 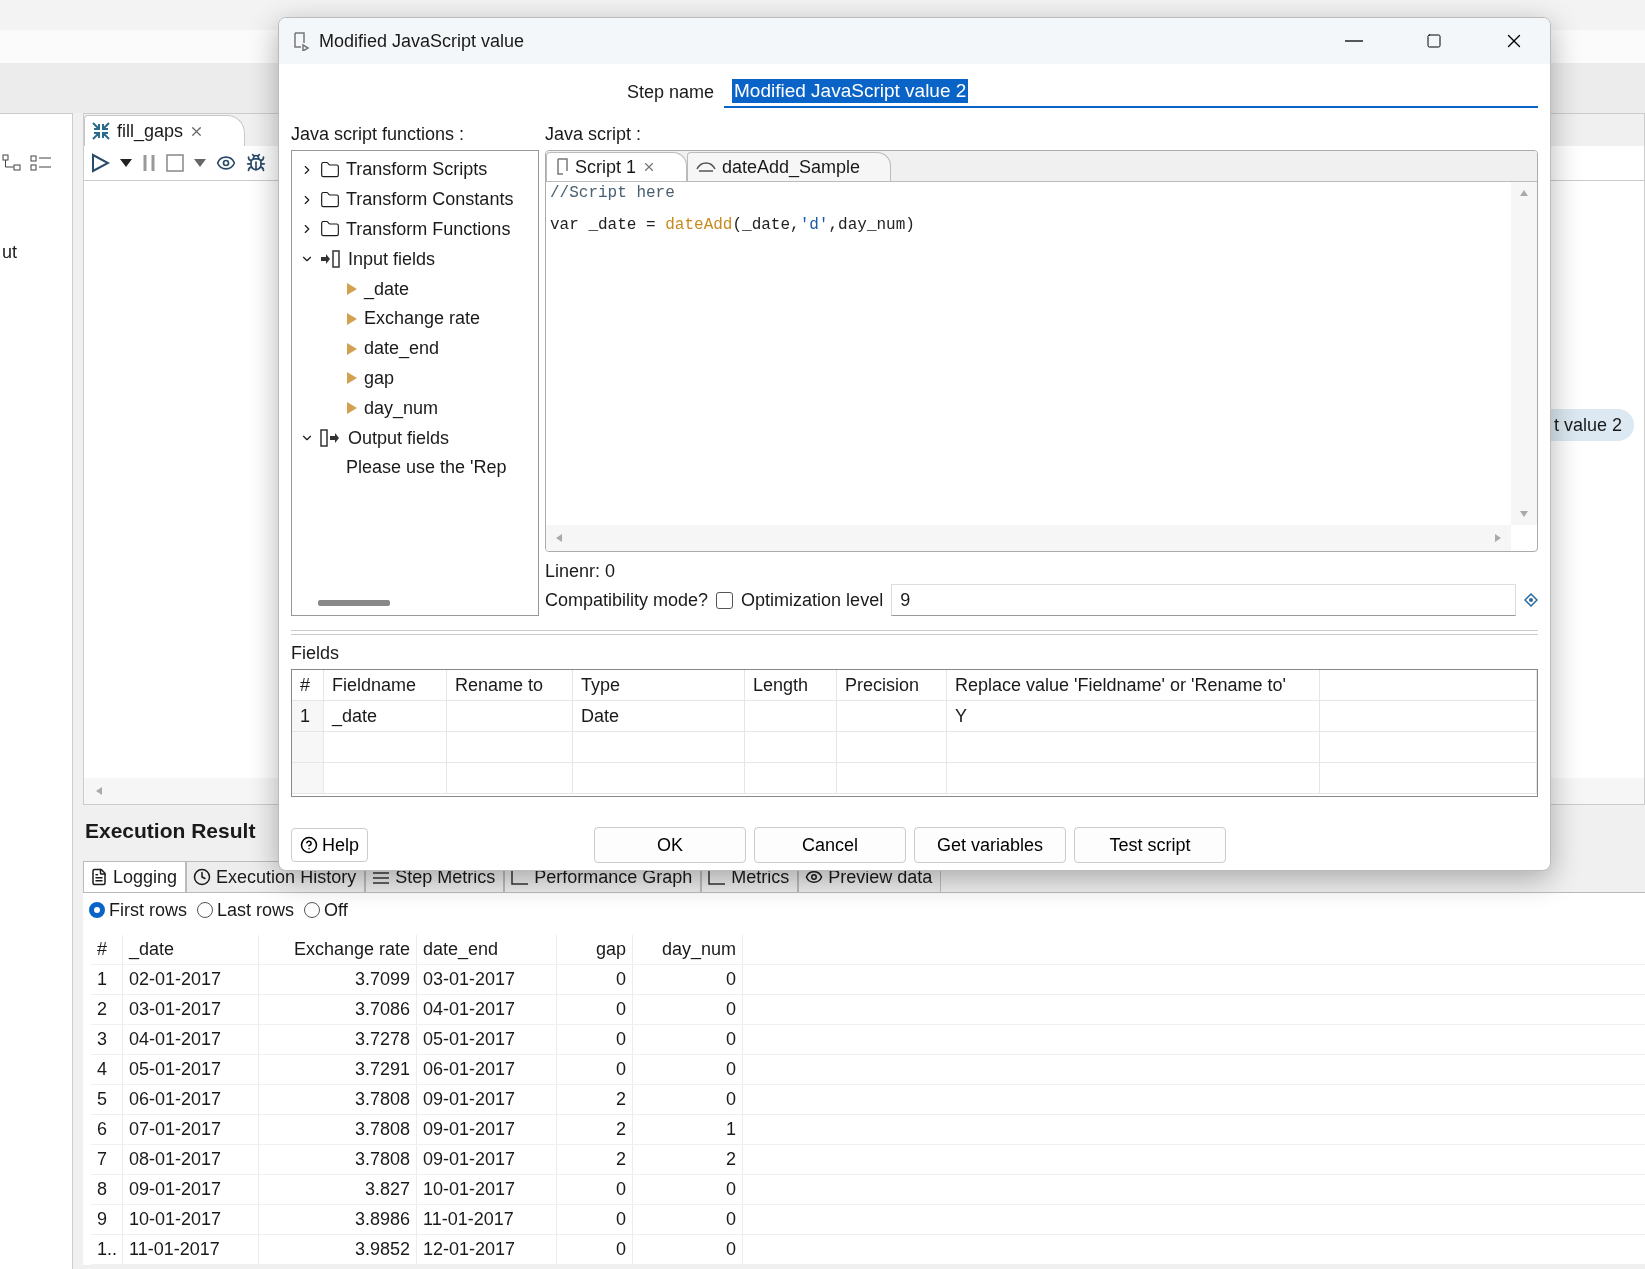 What do you see at coordinates (107, 1219) in the screenshot?
I see `table-cell: 9` at bounding box center [107, 1219].